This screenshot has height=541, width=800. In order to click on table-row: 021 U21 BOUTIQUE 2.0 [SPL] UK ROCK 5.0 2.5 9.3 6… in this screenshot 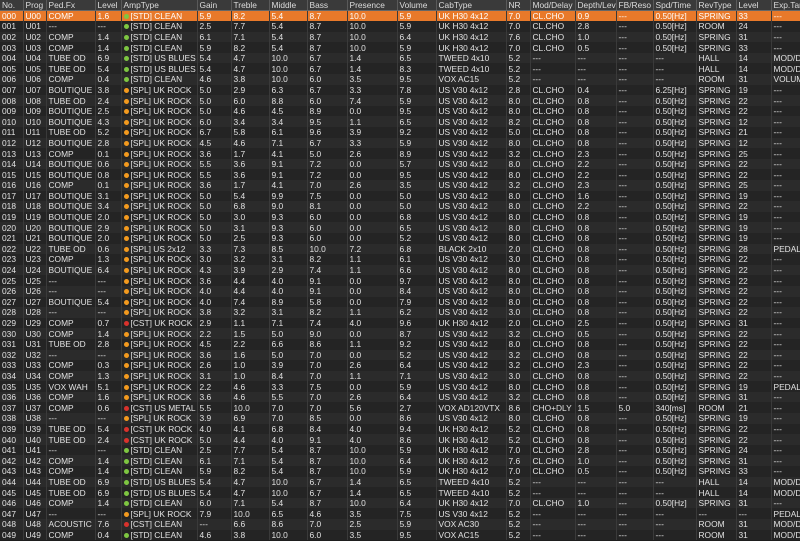, I will do `click(400, 238)`.